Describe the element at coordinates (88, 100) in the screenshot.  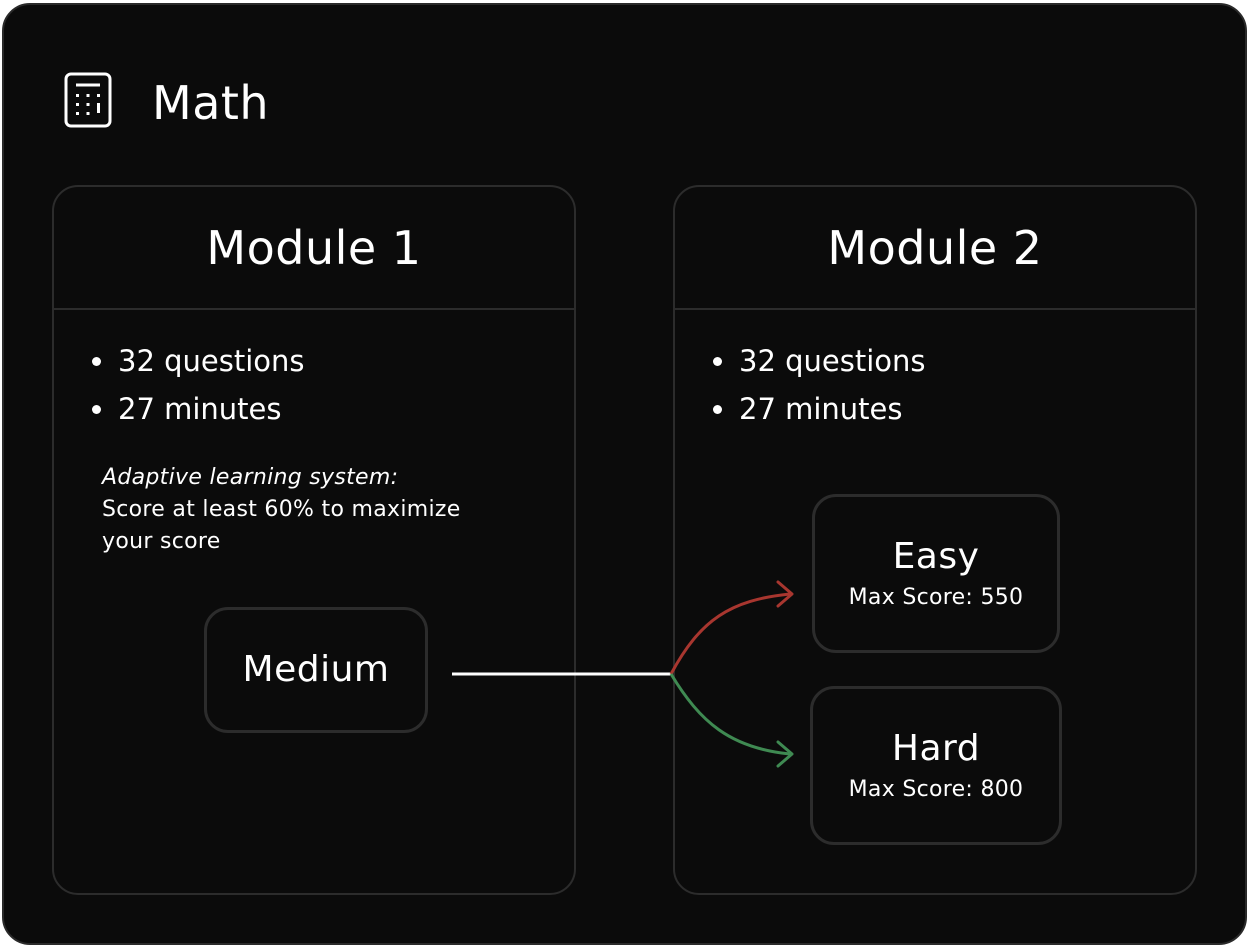
I see `calculator-icon` at that location.